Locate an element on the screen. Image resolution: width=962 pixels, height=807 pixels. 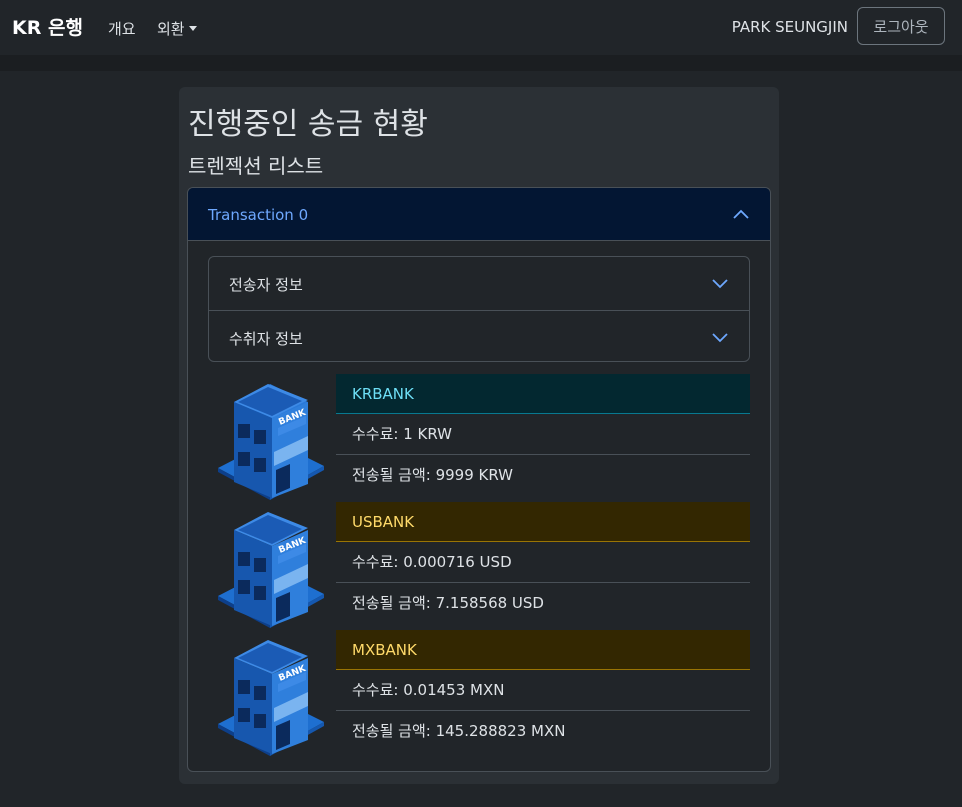
receiver-info-toggle: 수취자 정보 is located at coordinates (479, 335).